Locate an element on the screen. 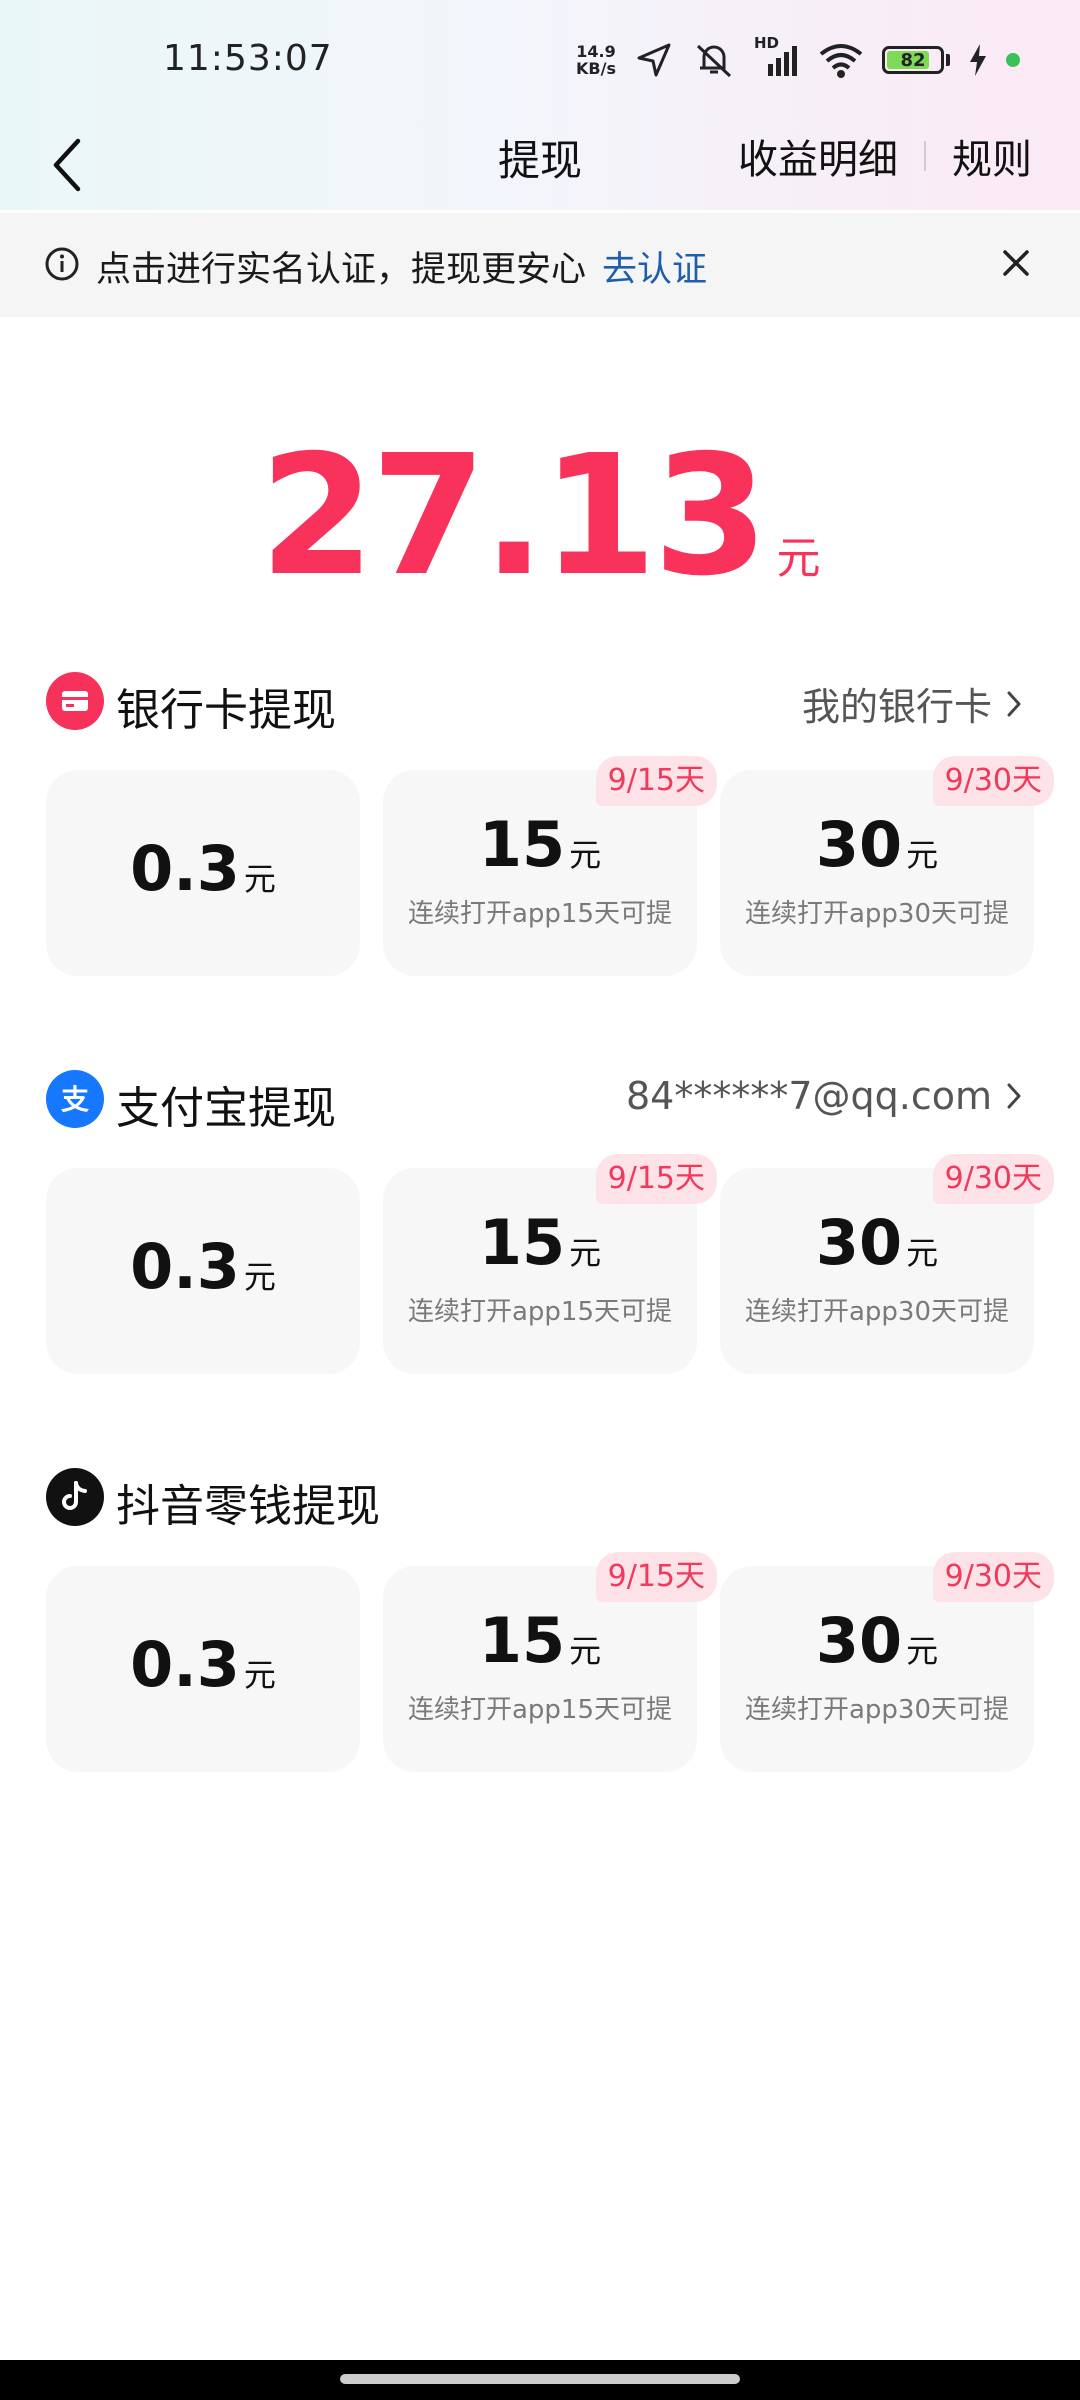  section-header: 抖音零钱提现 is located at coordinates (540, 1496).